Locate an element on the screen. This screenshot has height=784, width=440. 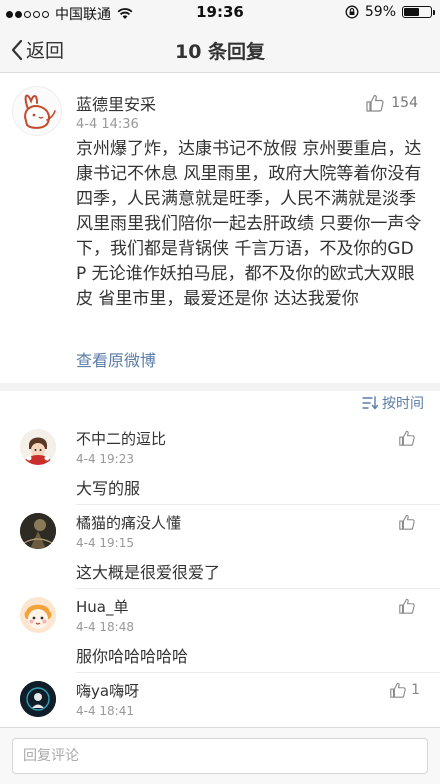
reply-text: 这大概是很爱很爱了 is located at coordinates (148, 572).